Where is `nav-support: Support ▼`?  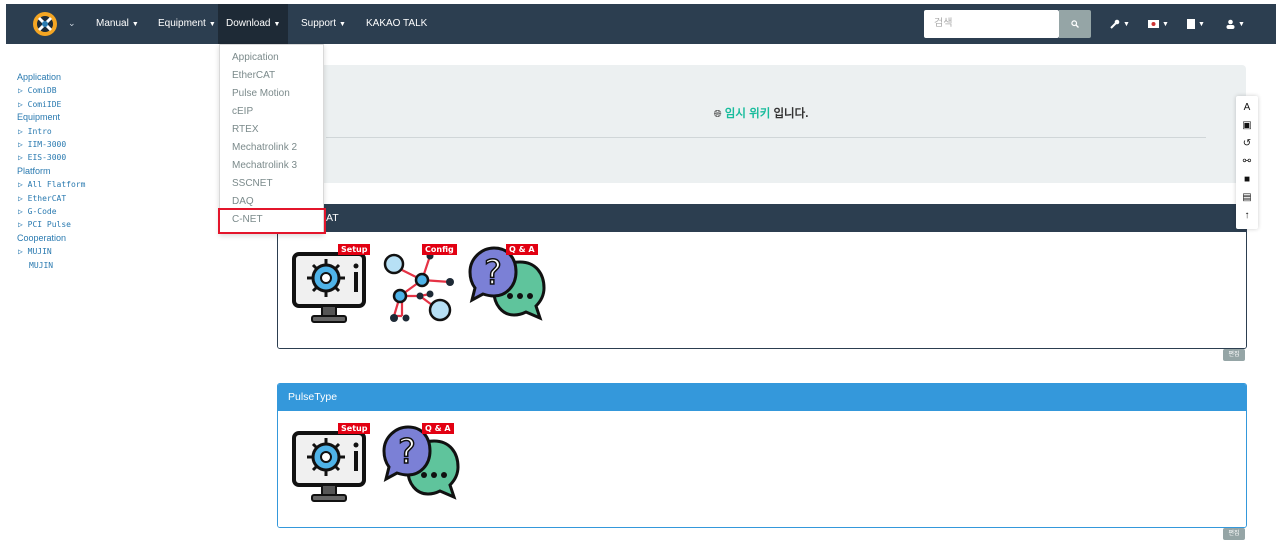
nav-support: Support ▼ is located at coordinates (323, 24).